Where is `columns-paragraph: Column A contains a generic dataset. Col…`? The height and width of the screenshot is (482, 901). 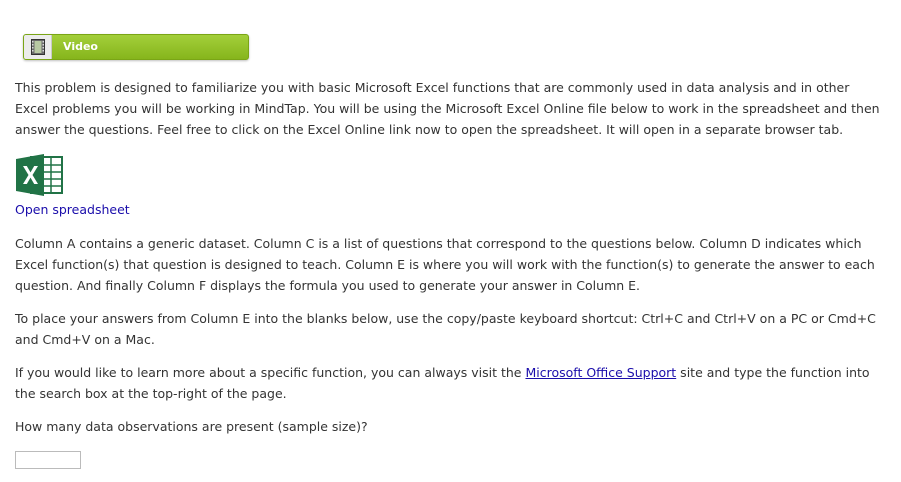
columns-paragraph: Column A contains a generic dataset. Col… is located at coordinates (445, 264).